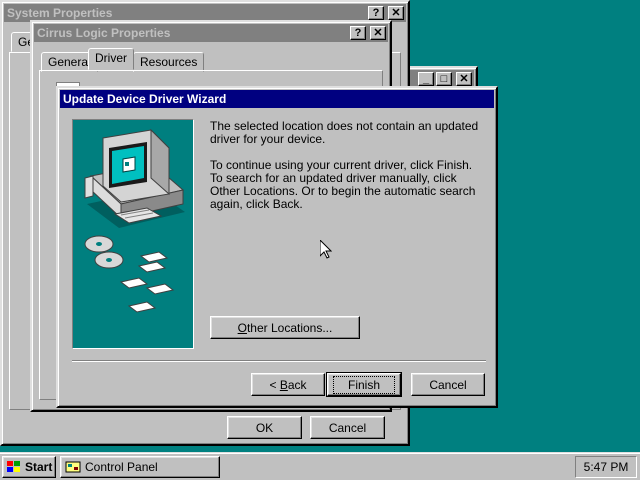 Image resolution: width=640 pixels, height=480 pixels. What do you see at coordinates (364, 384) in the screenshot?
I see `finish-button: Finish` at bounding box center [364, 384].